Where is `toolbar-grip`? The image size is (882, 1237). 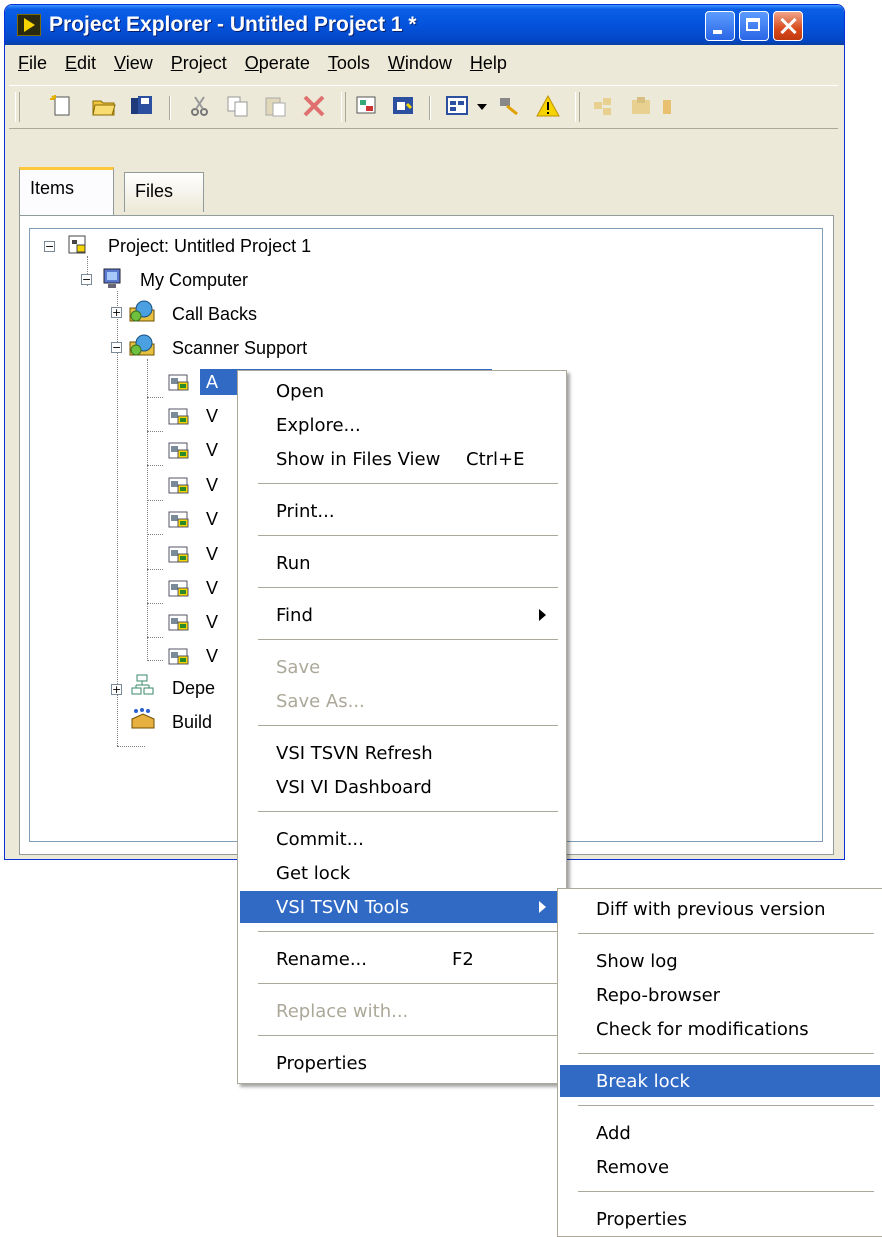
toolbar-grip is located at coordinates (17, 107).